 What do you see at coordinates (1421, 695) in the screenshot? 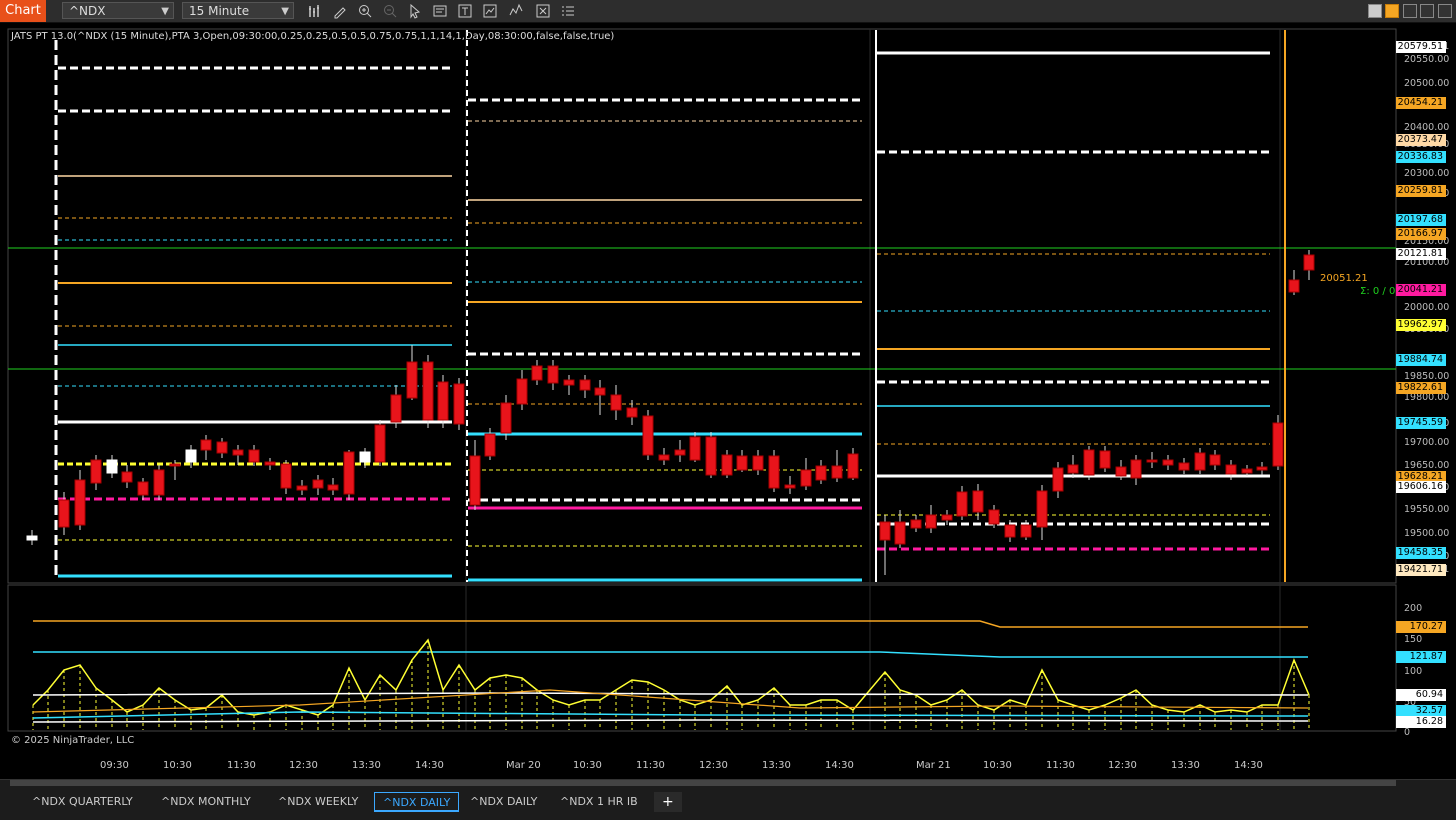
I see `lower-marker: 60.94` at bounding box center [1421, 695].